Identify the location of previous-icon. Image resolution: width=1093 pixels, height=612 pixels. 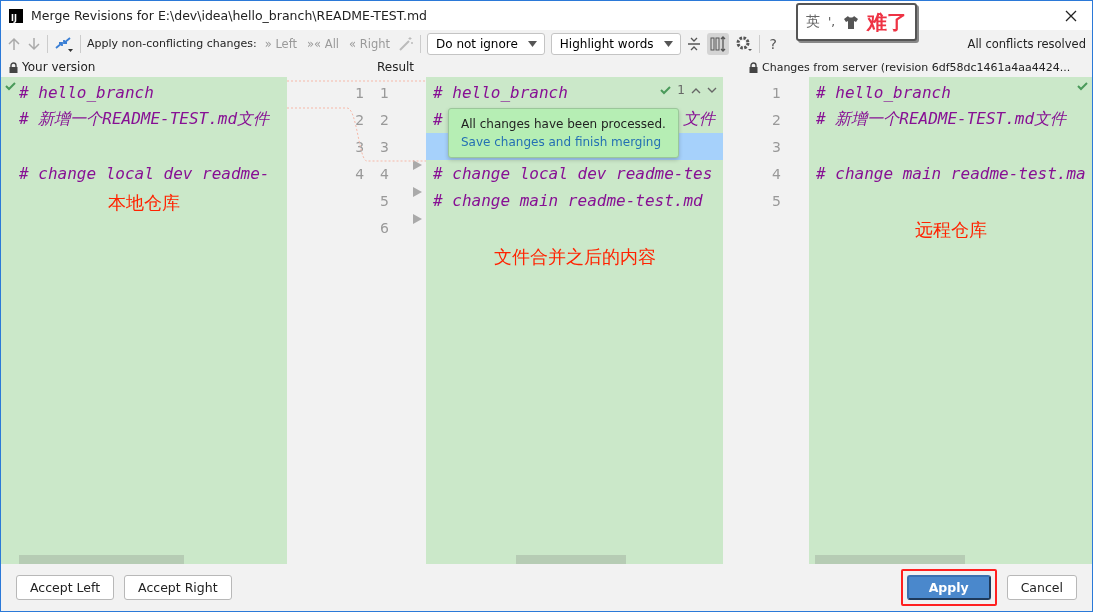
(696, 90).